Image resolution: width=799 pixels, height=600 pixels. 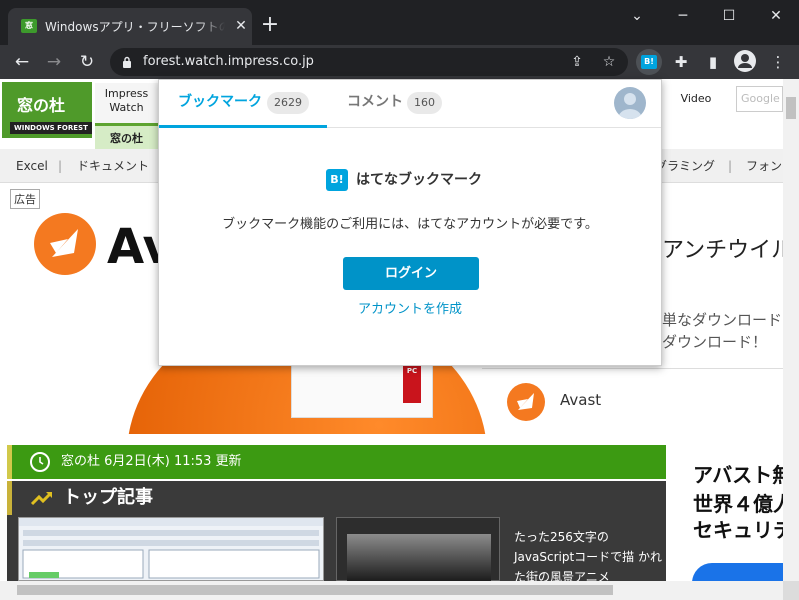 What do you see at coordinates (791, 330) in the screenshot?
I see `vertical-scrollbar` at bounding box center [791, 330].